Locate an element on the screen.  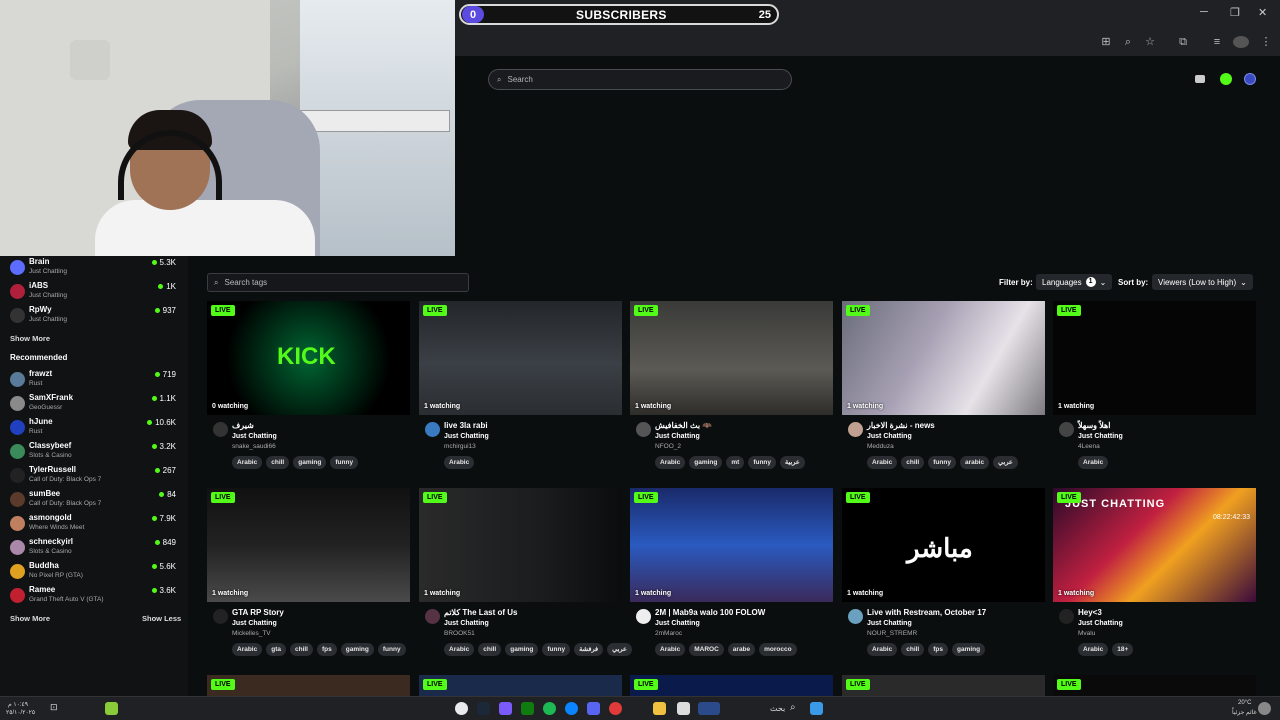
tag-chip: فرفشة is located at coordinates (589, 649).